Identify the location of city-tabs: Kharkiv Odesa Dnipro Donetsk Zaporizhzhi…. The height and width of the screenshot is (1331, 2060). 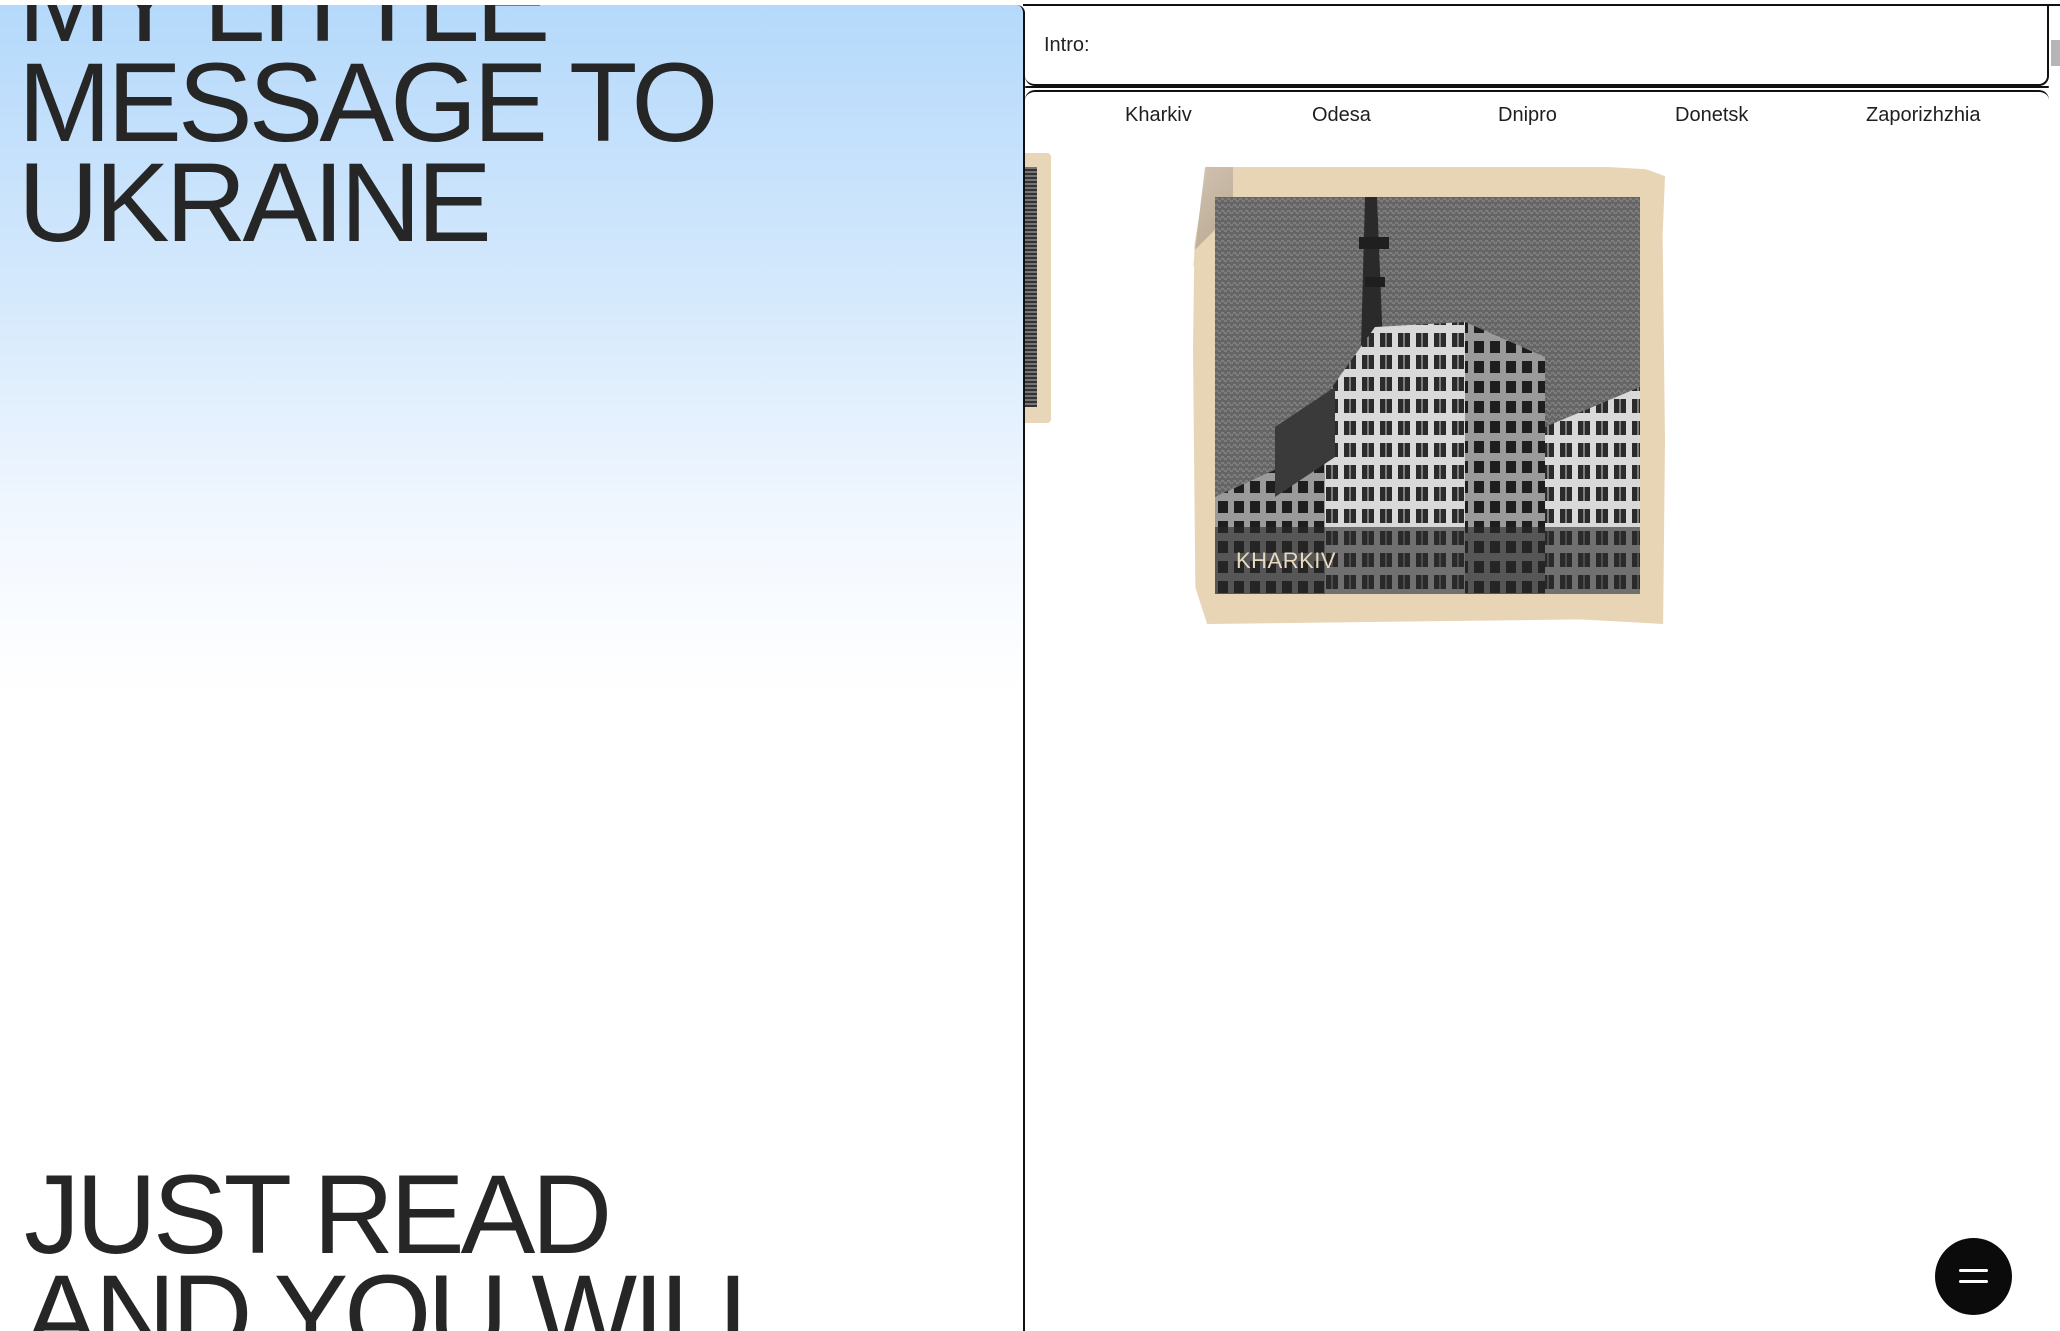
(1537, 119).